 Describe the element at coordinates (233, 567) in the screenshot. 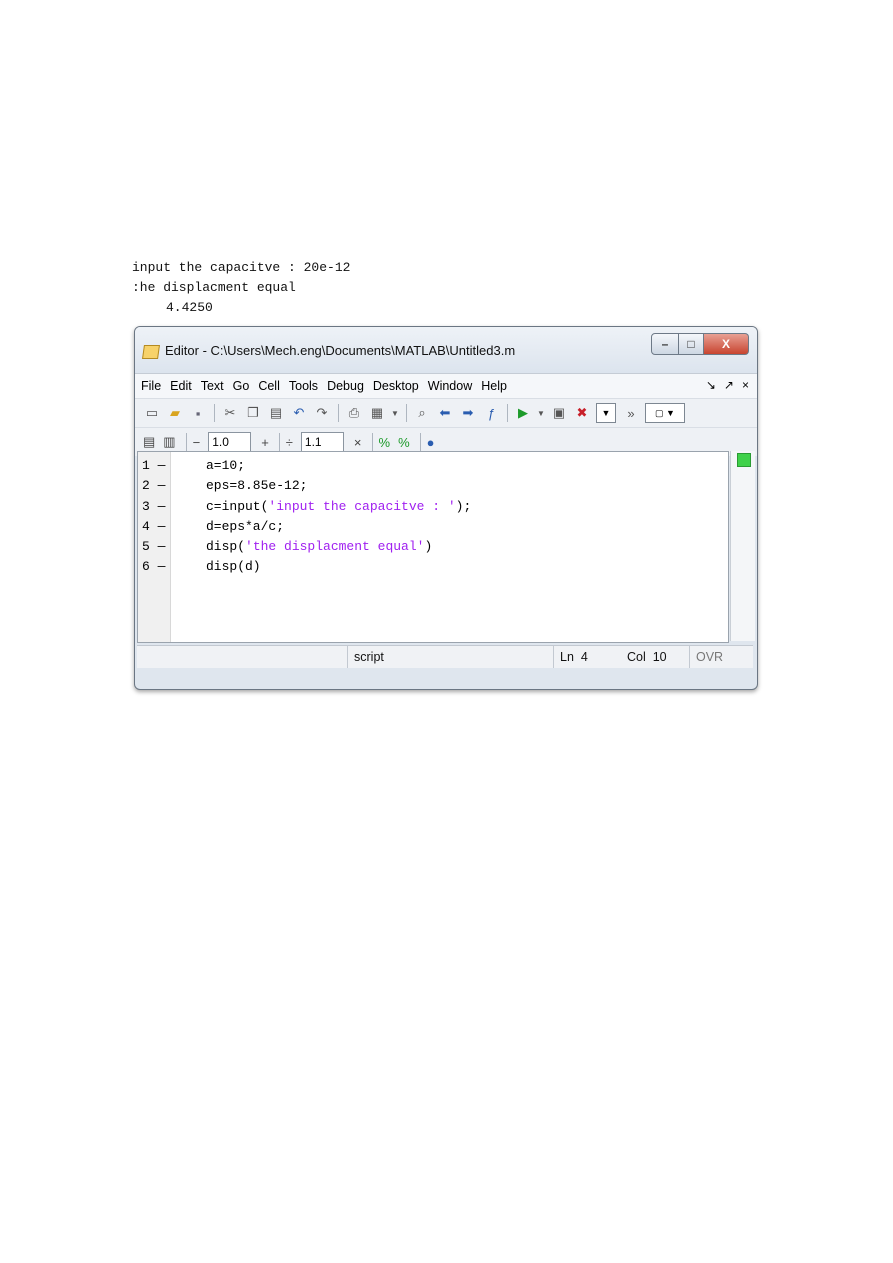

I see `code-text: disp(d)` at that location.